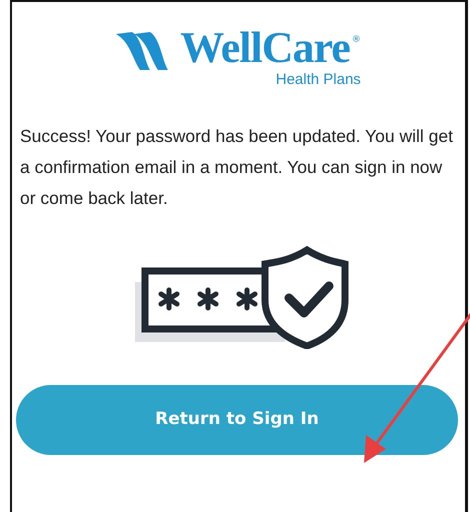  Describe the element at coordinates (317, 79) in the screenshot. I see `logo-tagline: Health Plans` at that location.